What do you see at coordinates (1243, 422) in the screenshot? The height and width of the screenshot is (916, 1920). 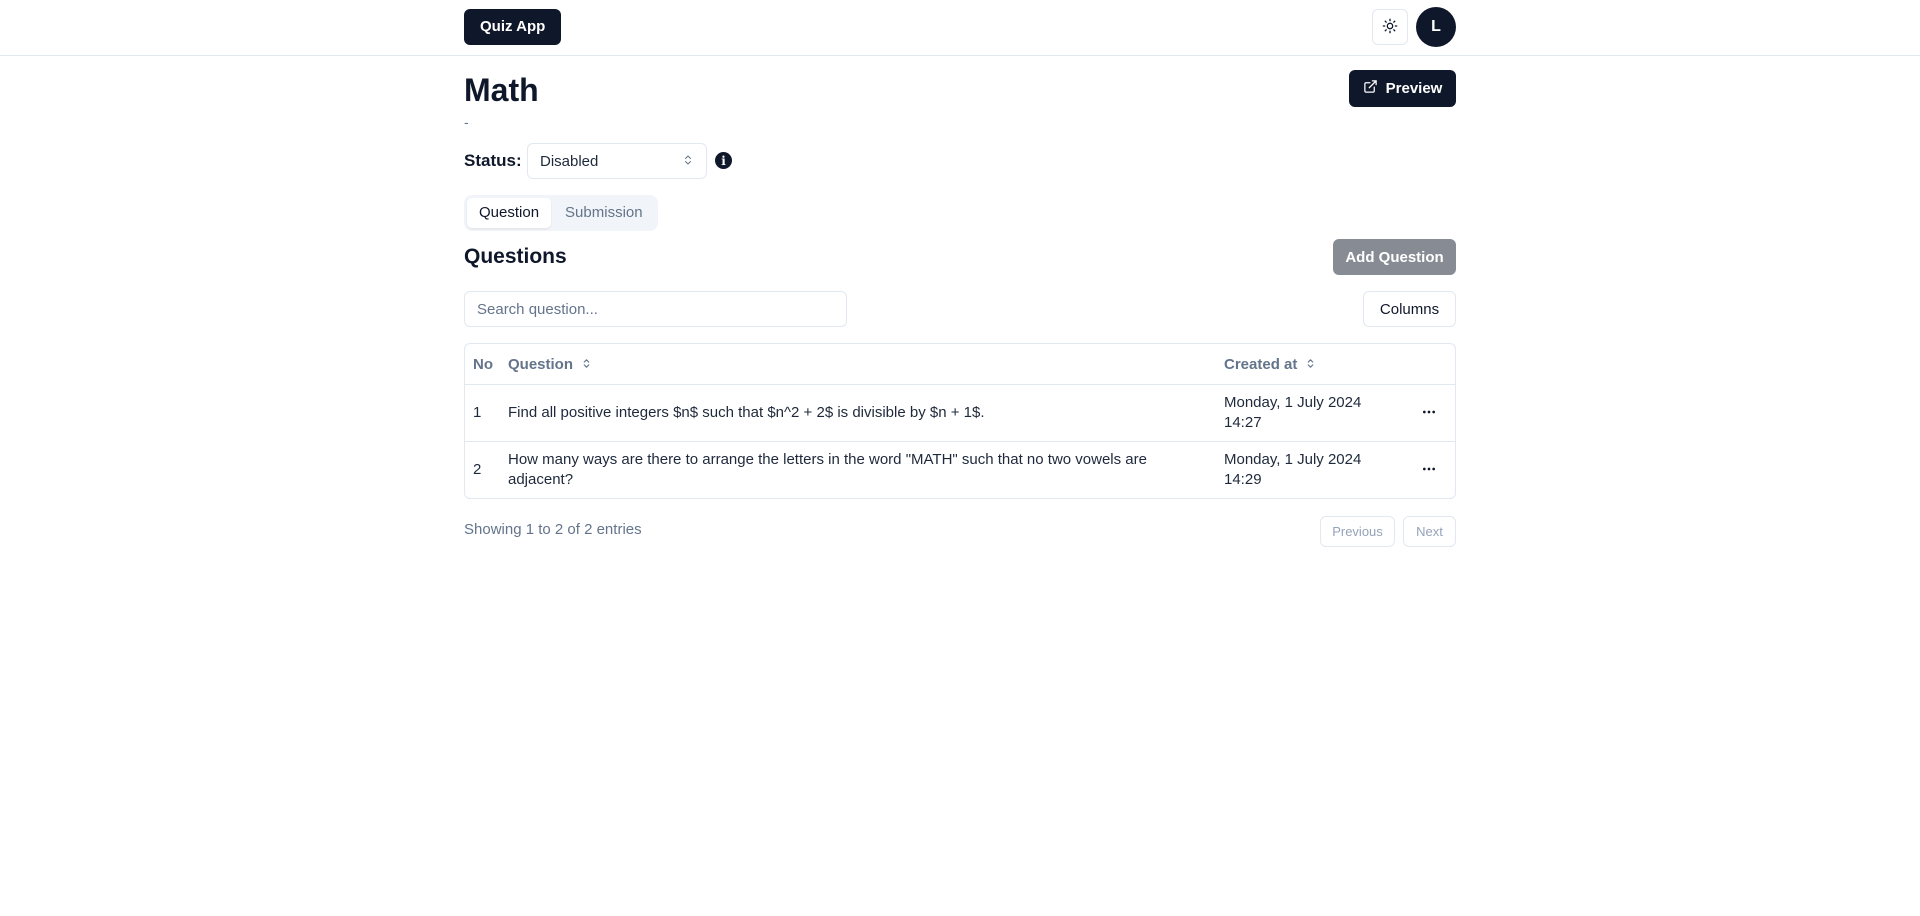 I see `created-time: 14:27` at bounding box center [1243, 422].